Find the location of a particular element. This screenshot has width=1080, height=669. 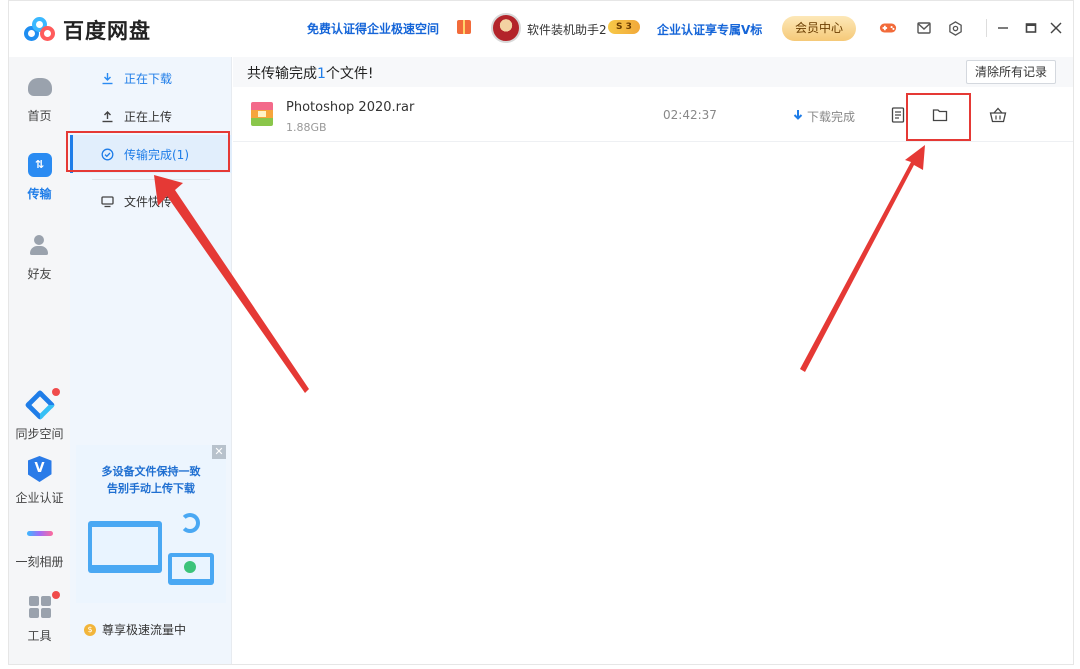

sync-arrows-icon is located at coordinates (190, 523).